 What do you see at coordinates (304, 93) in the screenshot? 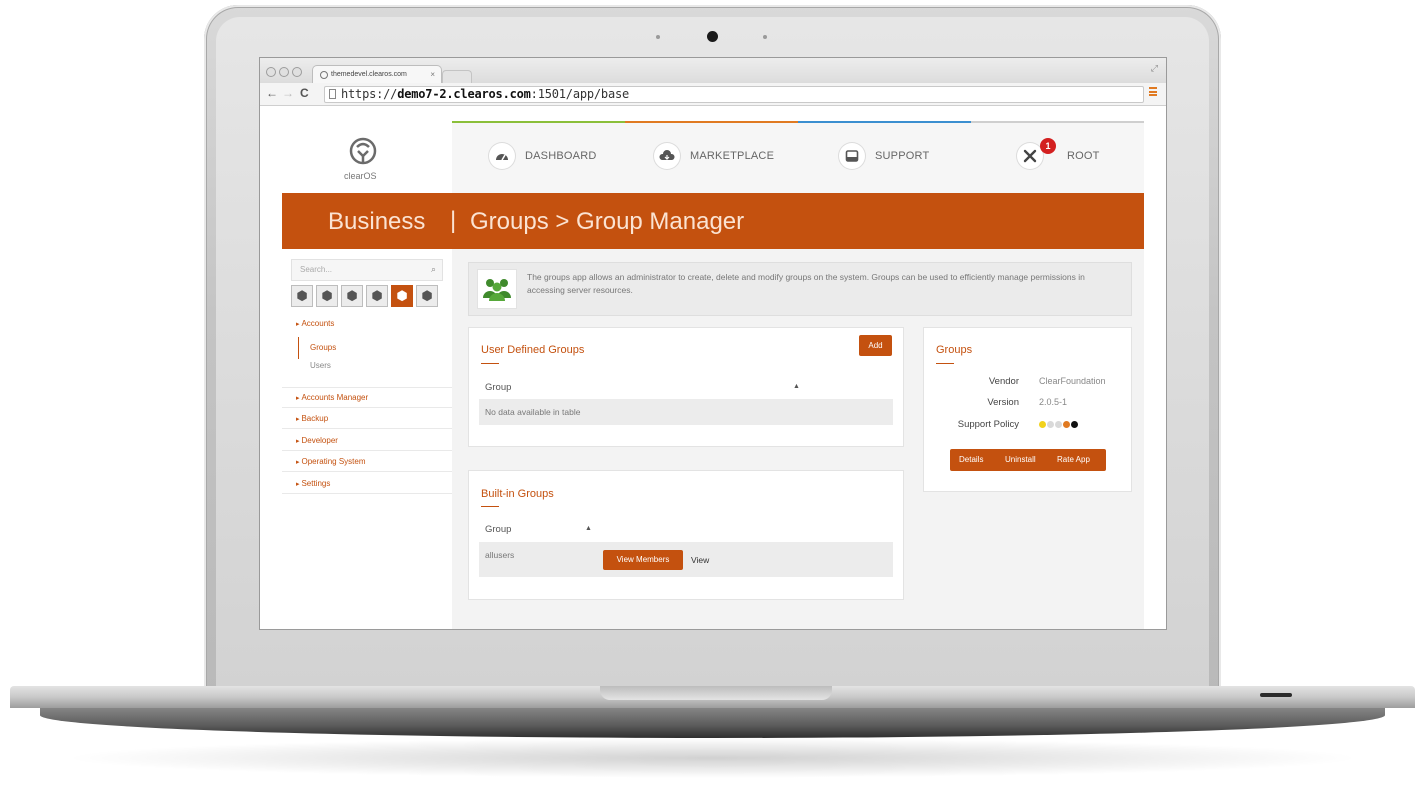
I see `reload-icon: C` at bounding box center [304, 93].